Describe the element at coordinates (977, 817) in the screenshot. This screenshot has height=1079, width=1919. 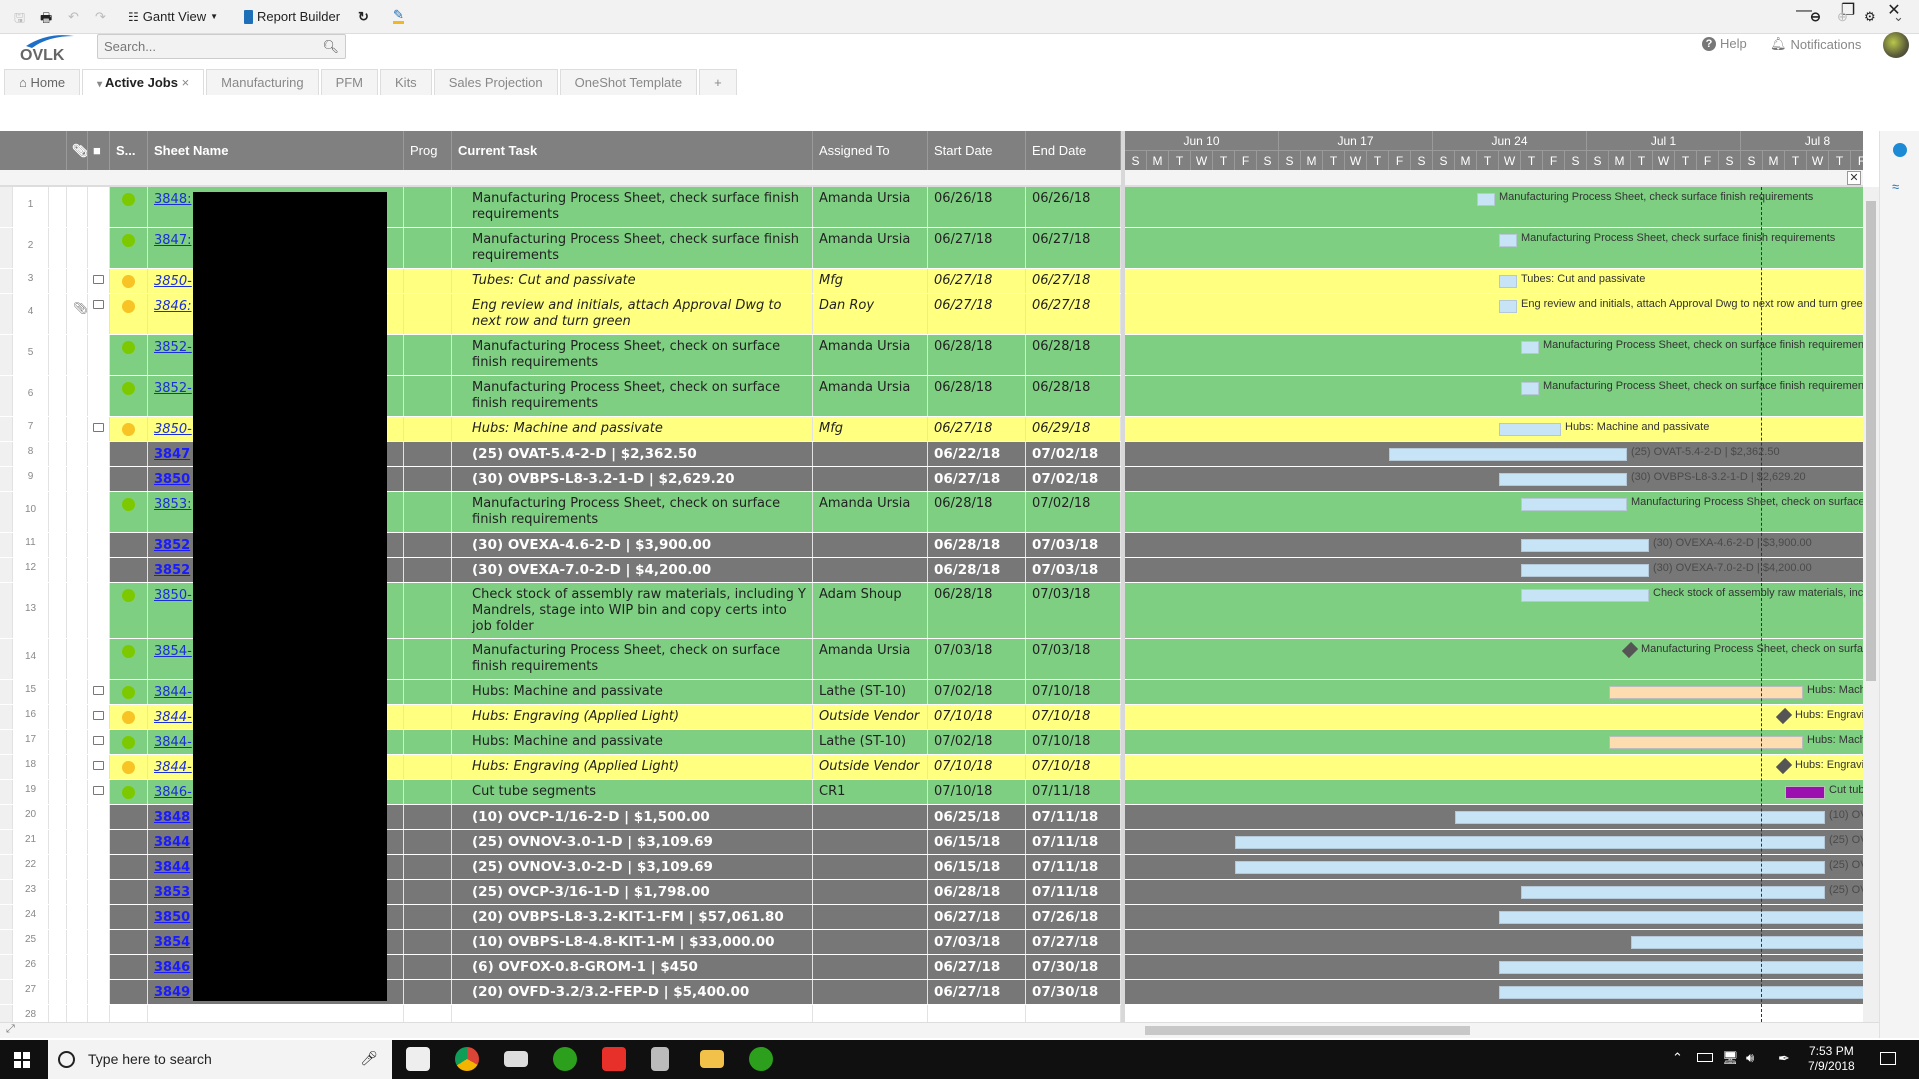
I see `start-date-cell: 06/25/18` at that location.